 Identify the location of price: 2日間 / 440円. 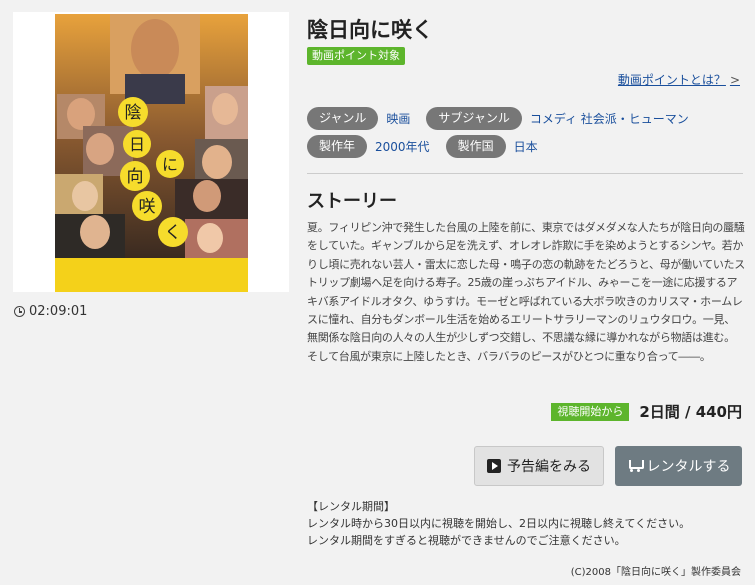
(690, 412).